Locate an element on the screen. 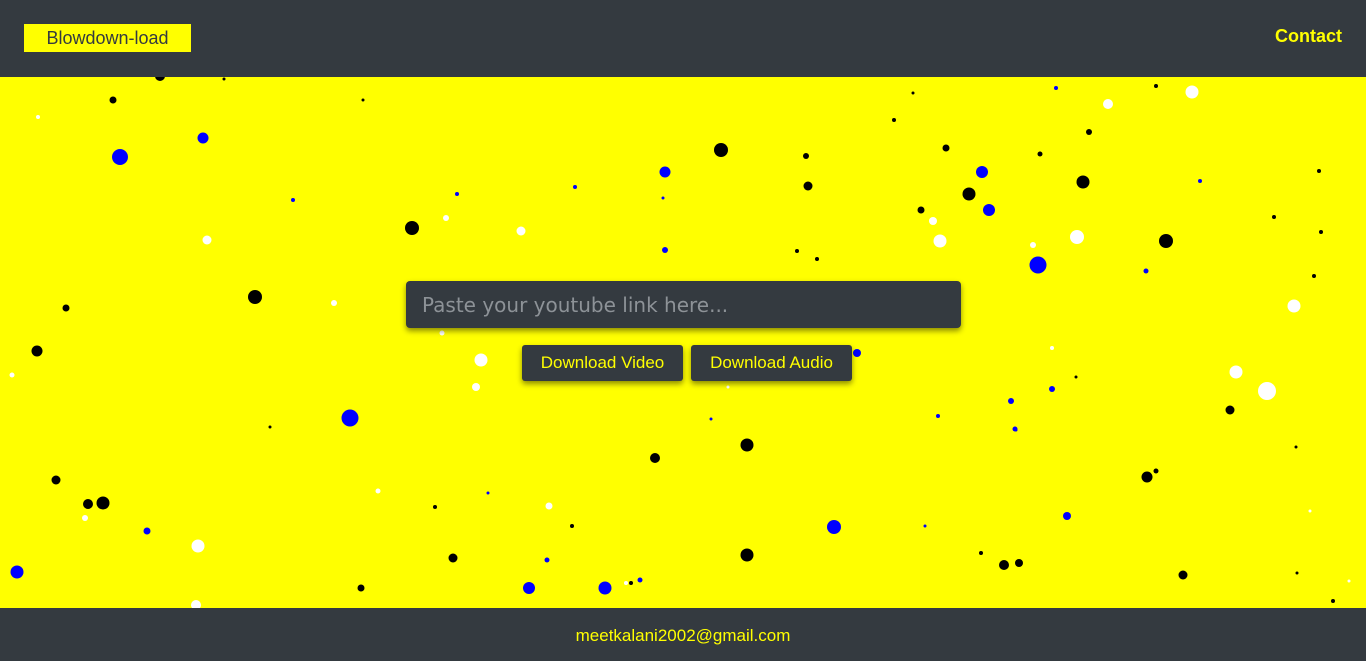 The width and height of the screenshot is (1366, 661). youtube-link-input is located at coordinates (683, 304).